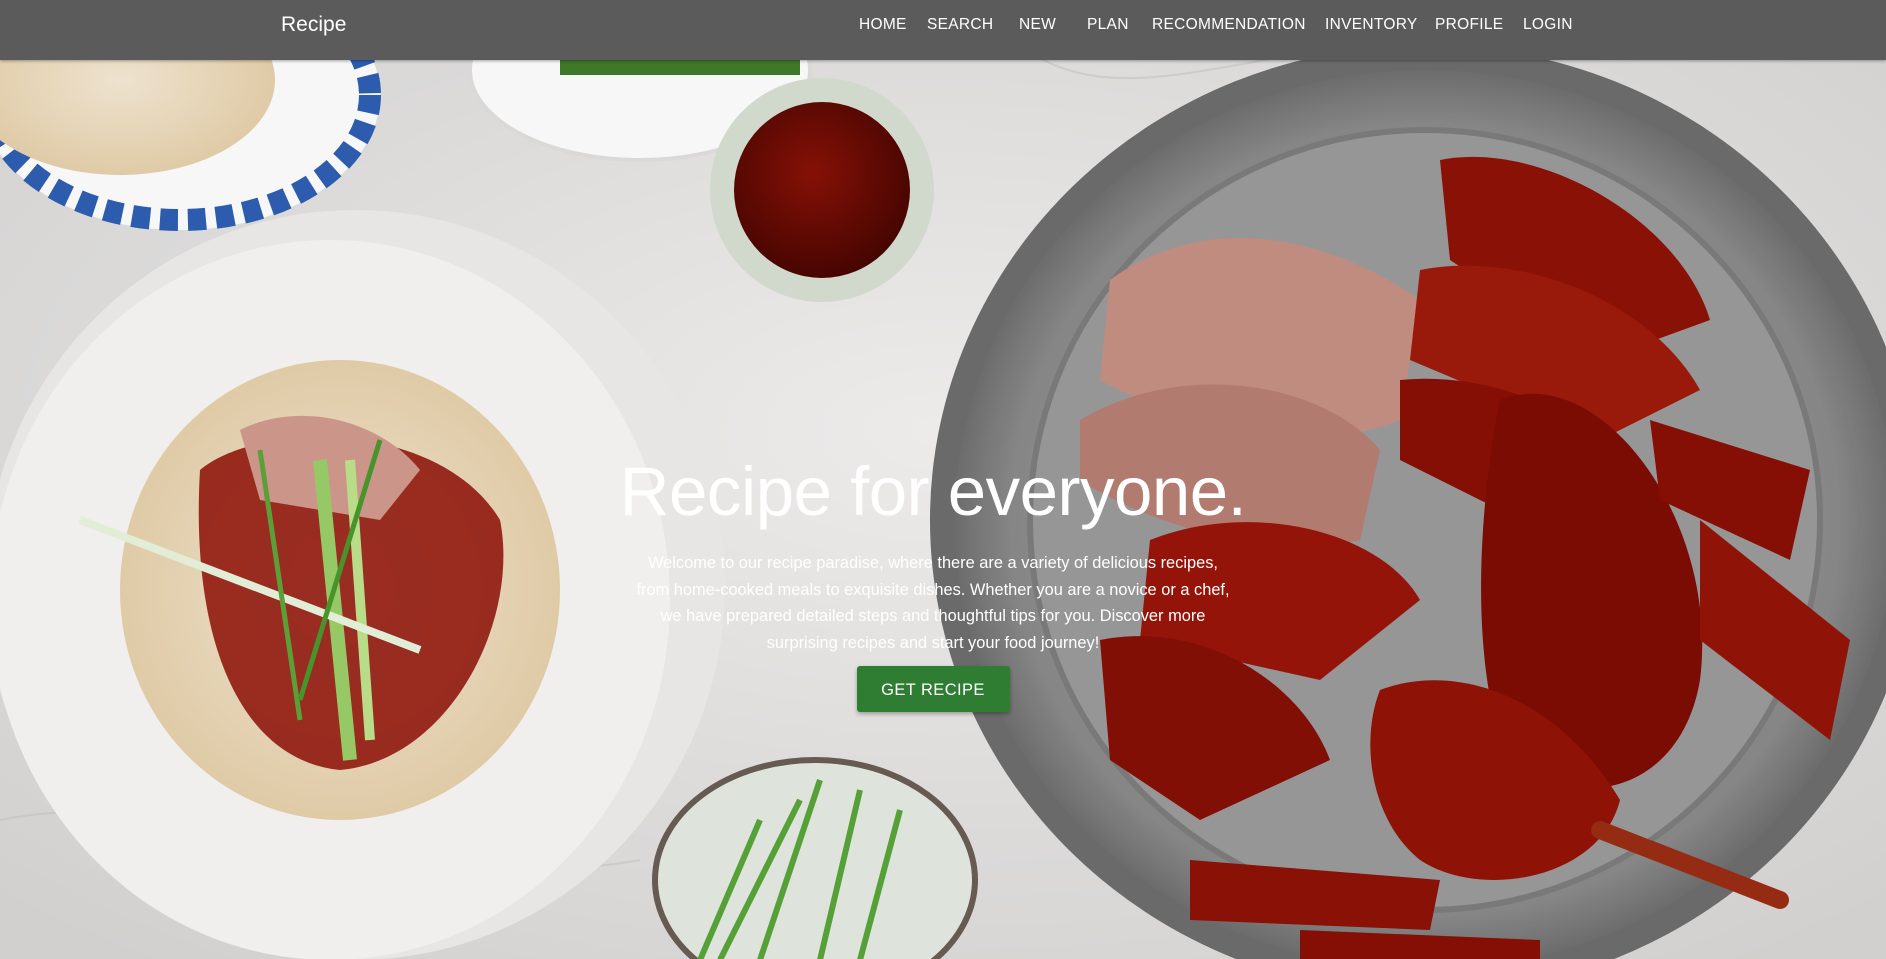 The height and width of the screenshot is (959, 1886). I want to click on nav-new: NEW, so click(1037, 25).